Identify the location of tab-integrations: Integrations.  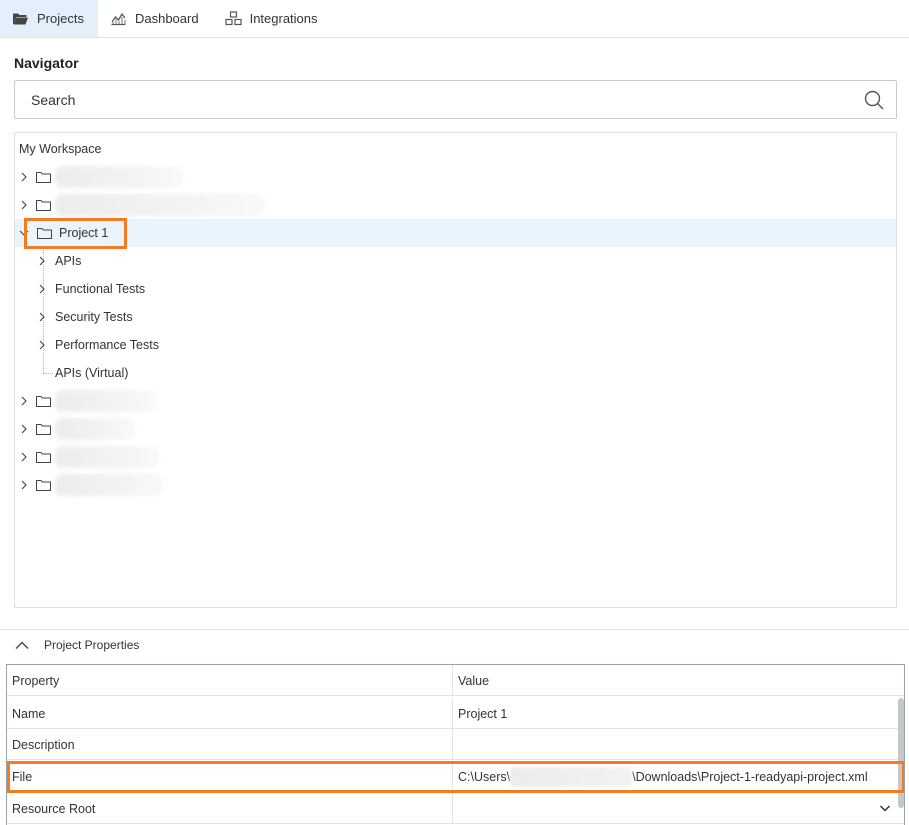
(272, 18).